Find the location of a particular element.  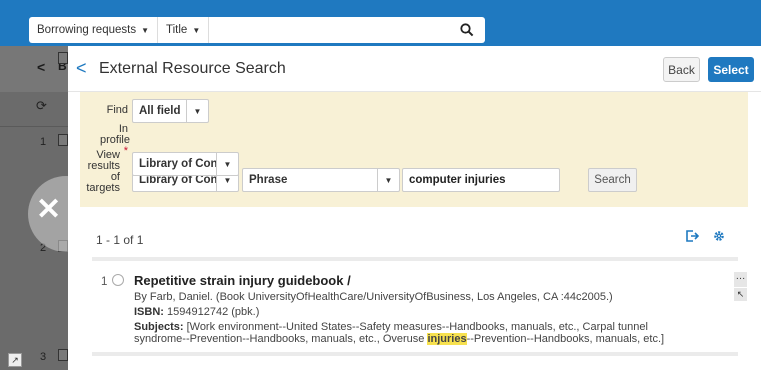

global-search: Borrowing requests ▼ Title ▼ is located at coordinates (257, 30).